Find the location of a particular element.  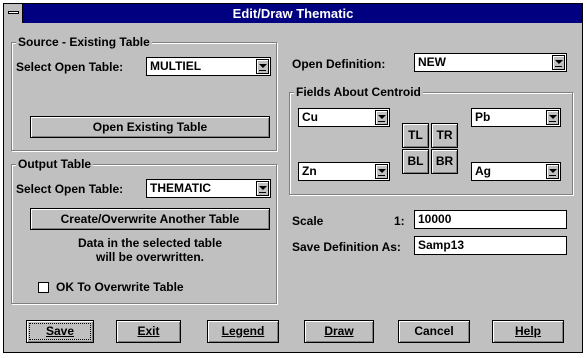

open-definition-select: NEW is located at coordinates (490, 62).